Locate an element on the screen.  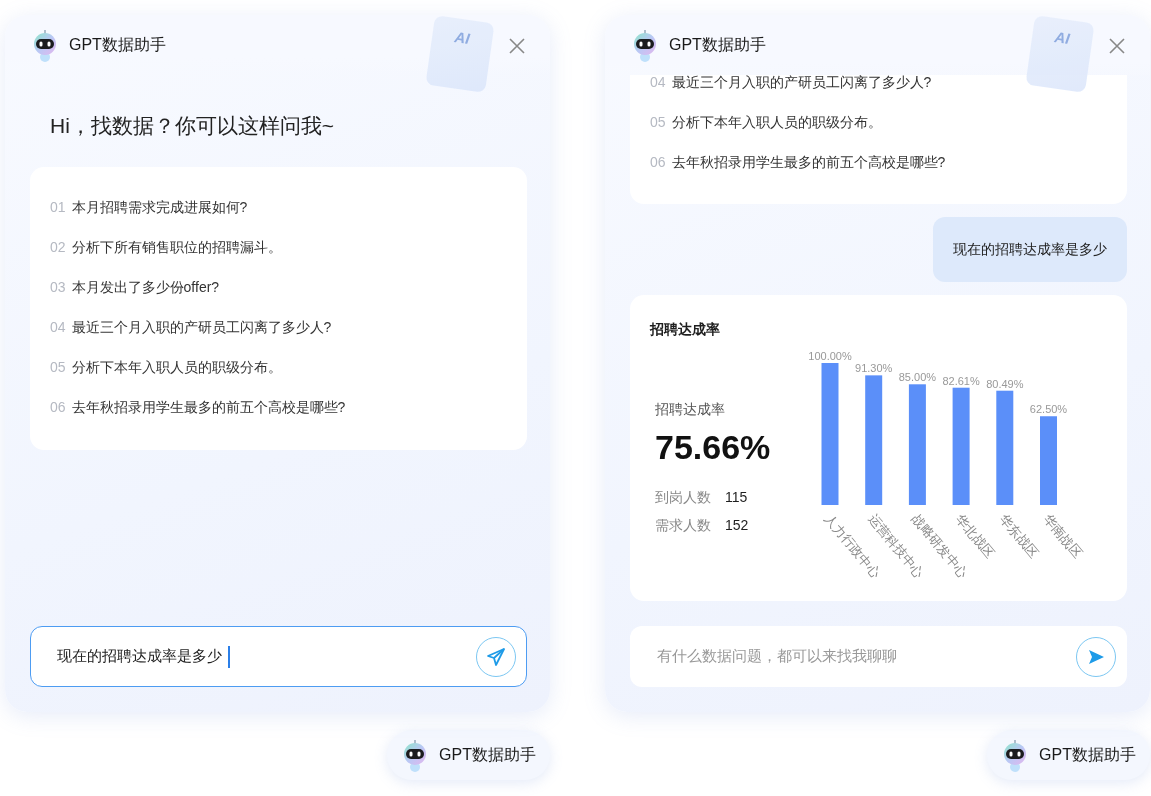
stat-value: 115 is located at coordinates (736, 497).